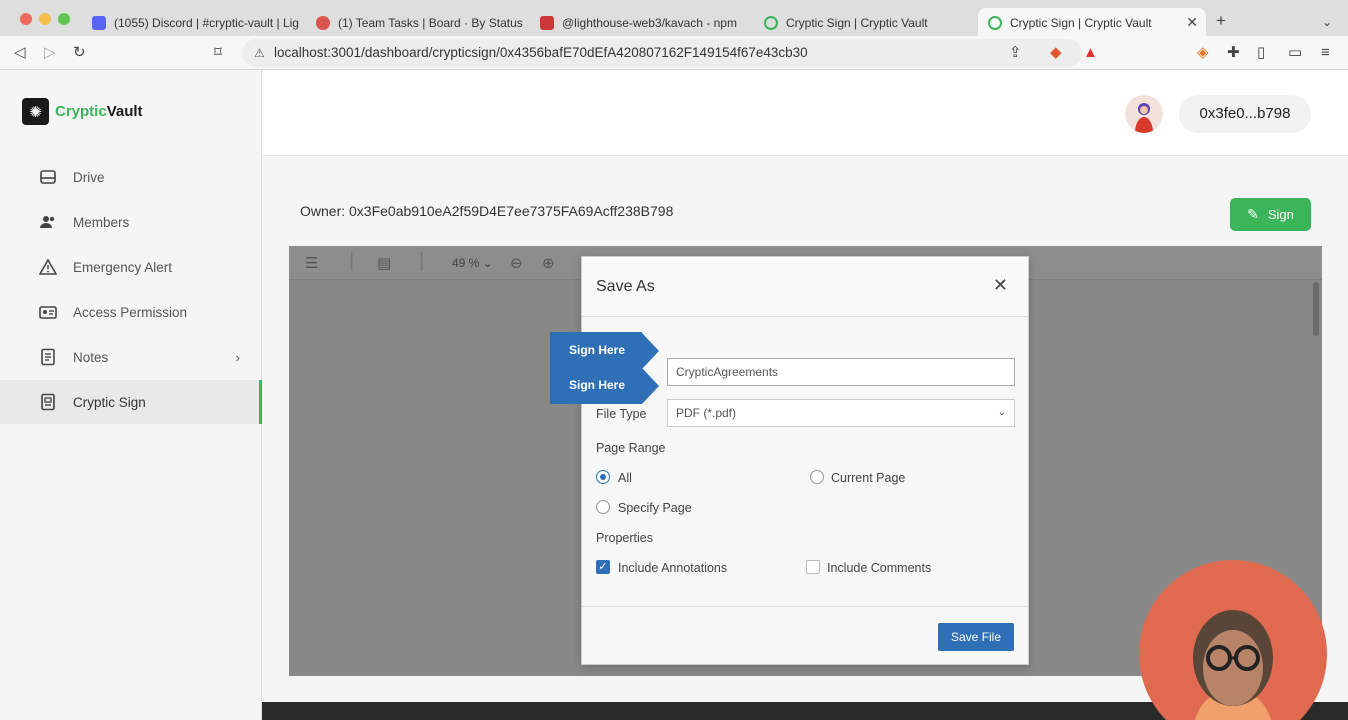 The height and width of the screenshot is (720, 1348). I want to click on filename-input: CrypticAgreements, so click(841, 372).